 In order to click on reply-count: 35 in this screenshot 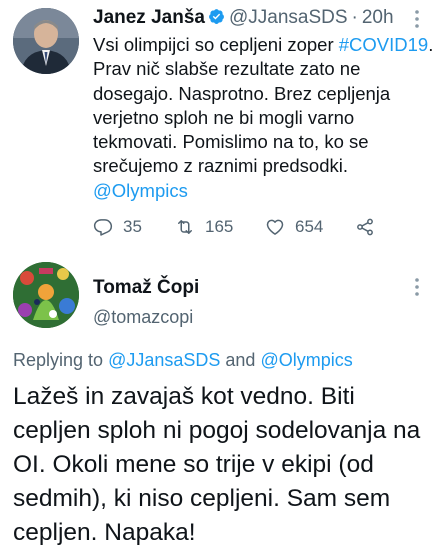, I will do `click(132, 226)`.